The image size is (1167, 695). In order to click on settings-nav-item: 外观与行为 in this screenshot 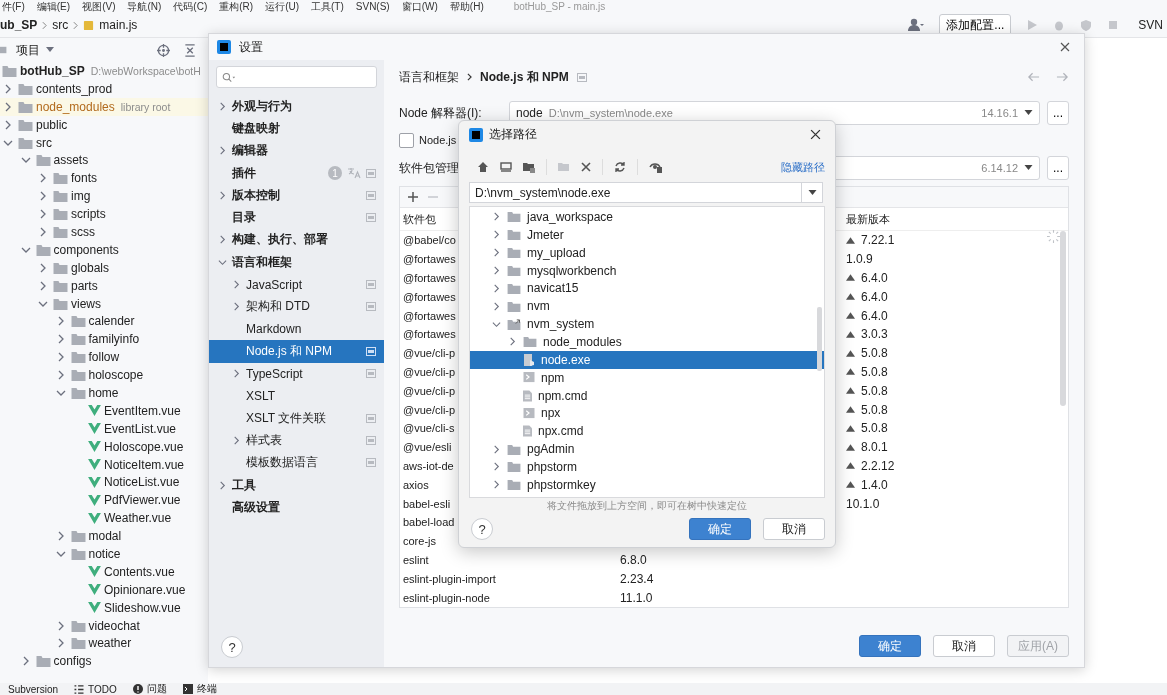, I will do `click(296, 106)`.